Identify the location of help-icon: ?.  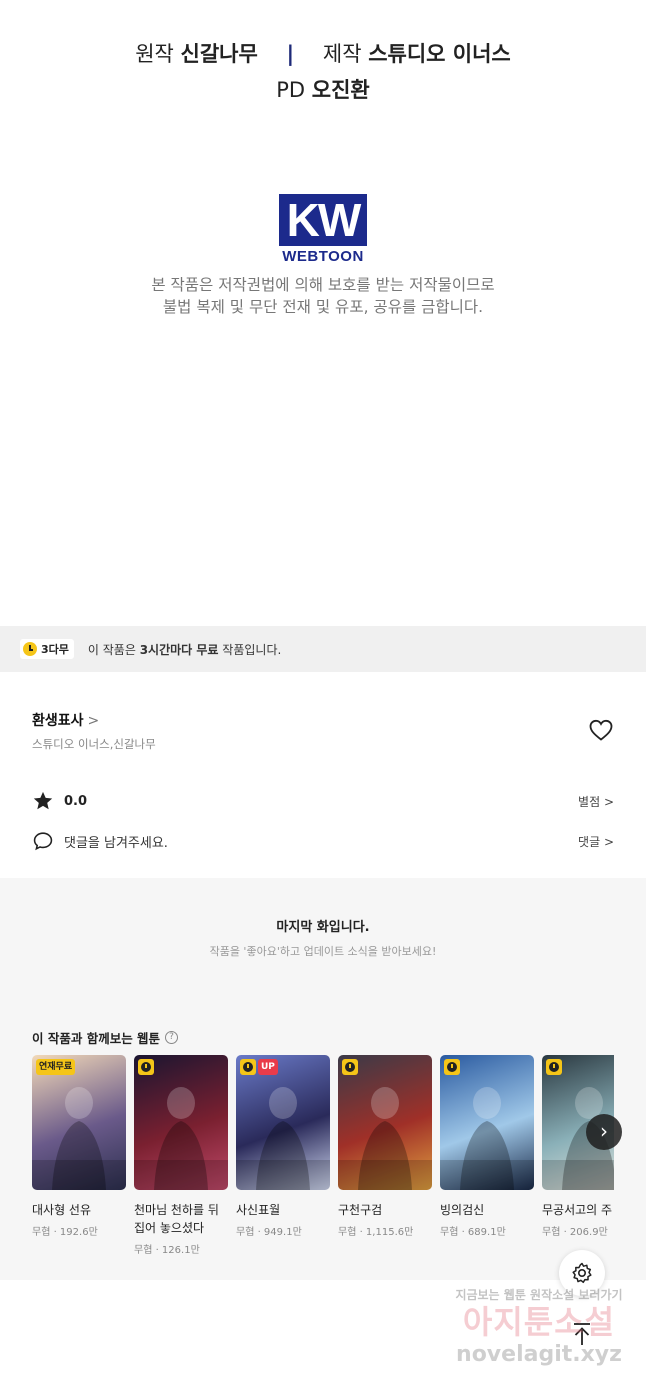
(172, 1037).